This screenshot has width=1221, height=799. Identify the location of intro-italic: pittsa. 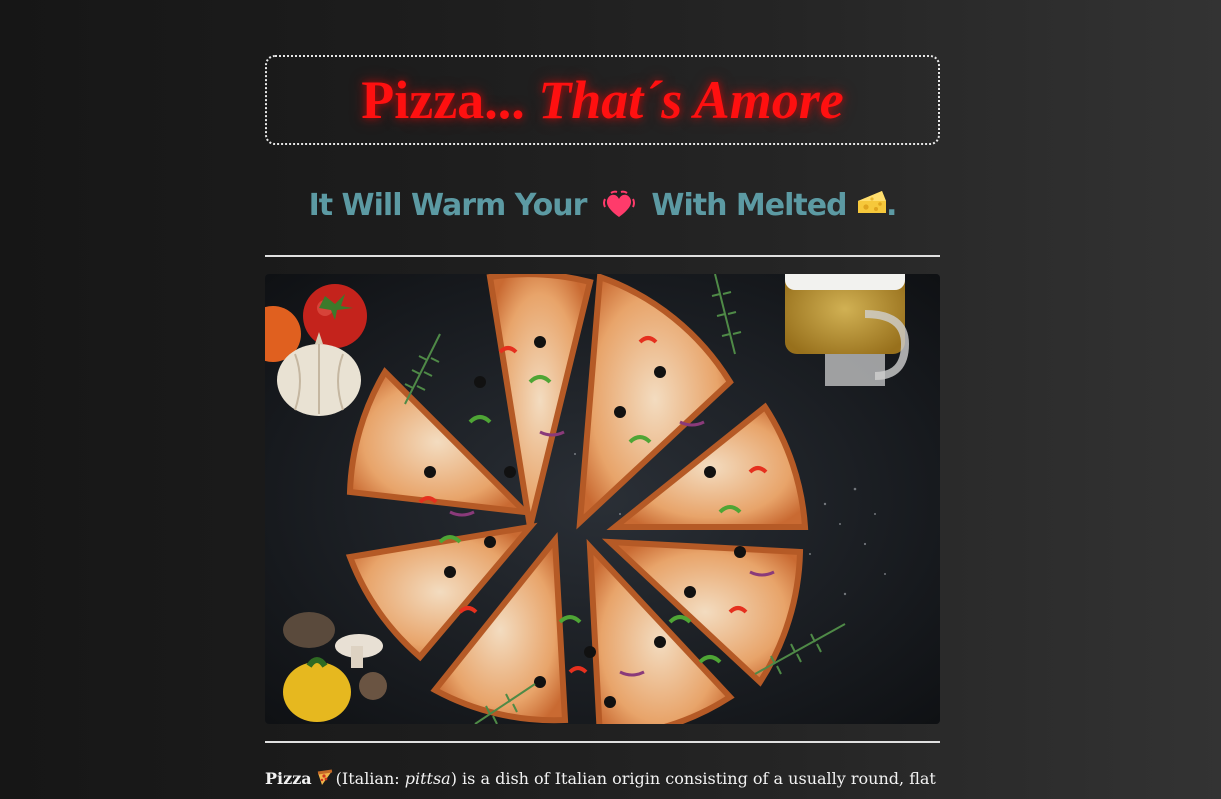
(427, 778).